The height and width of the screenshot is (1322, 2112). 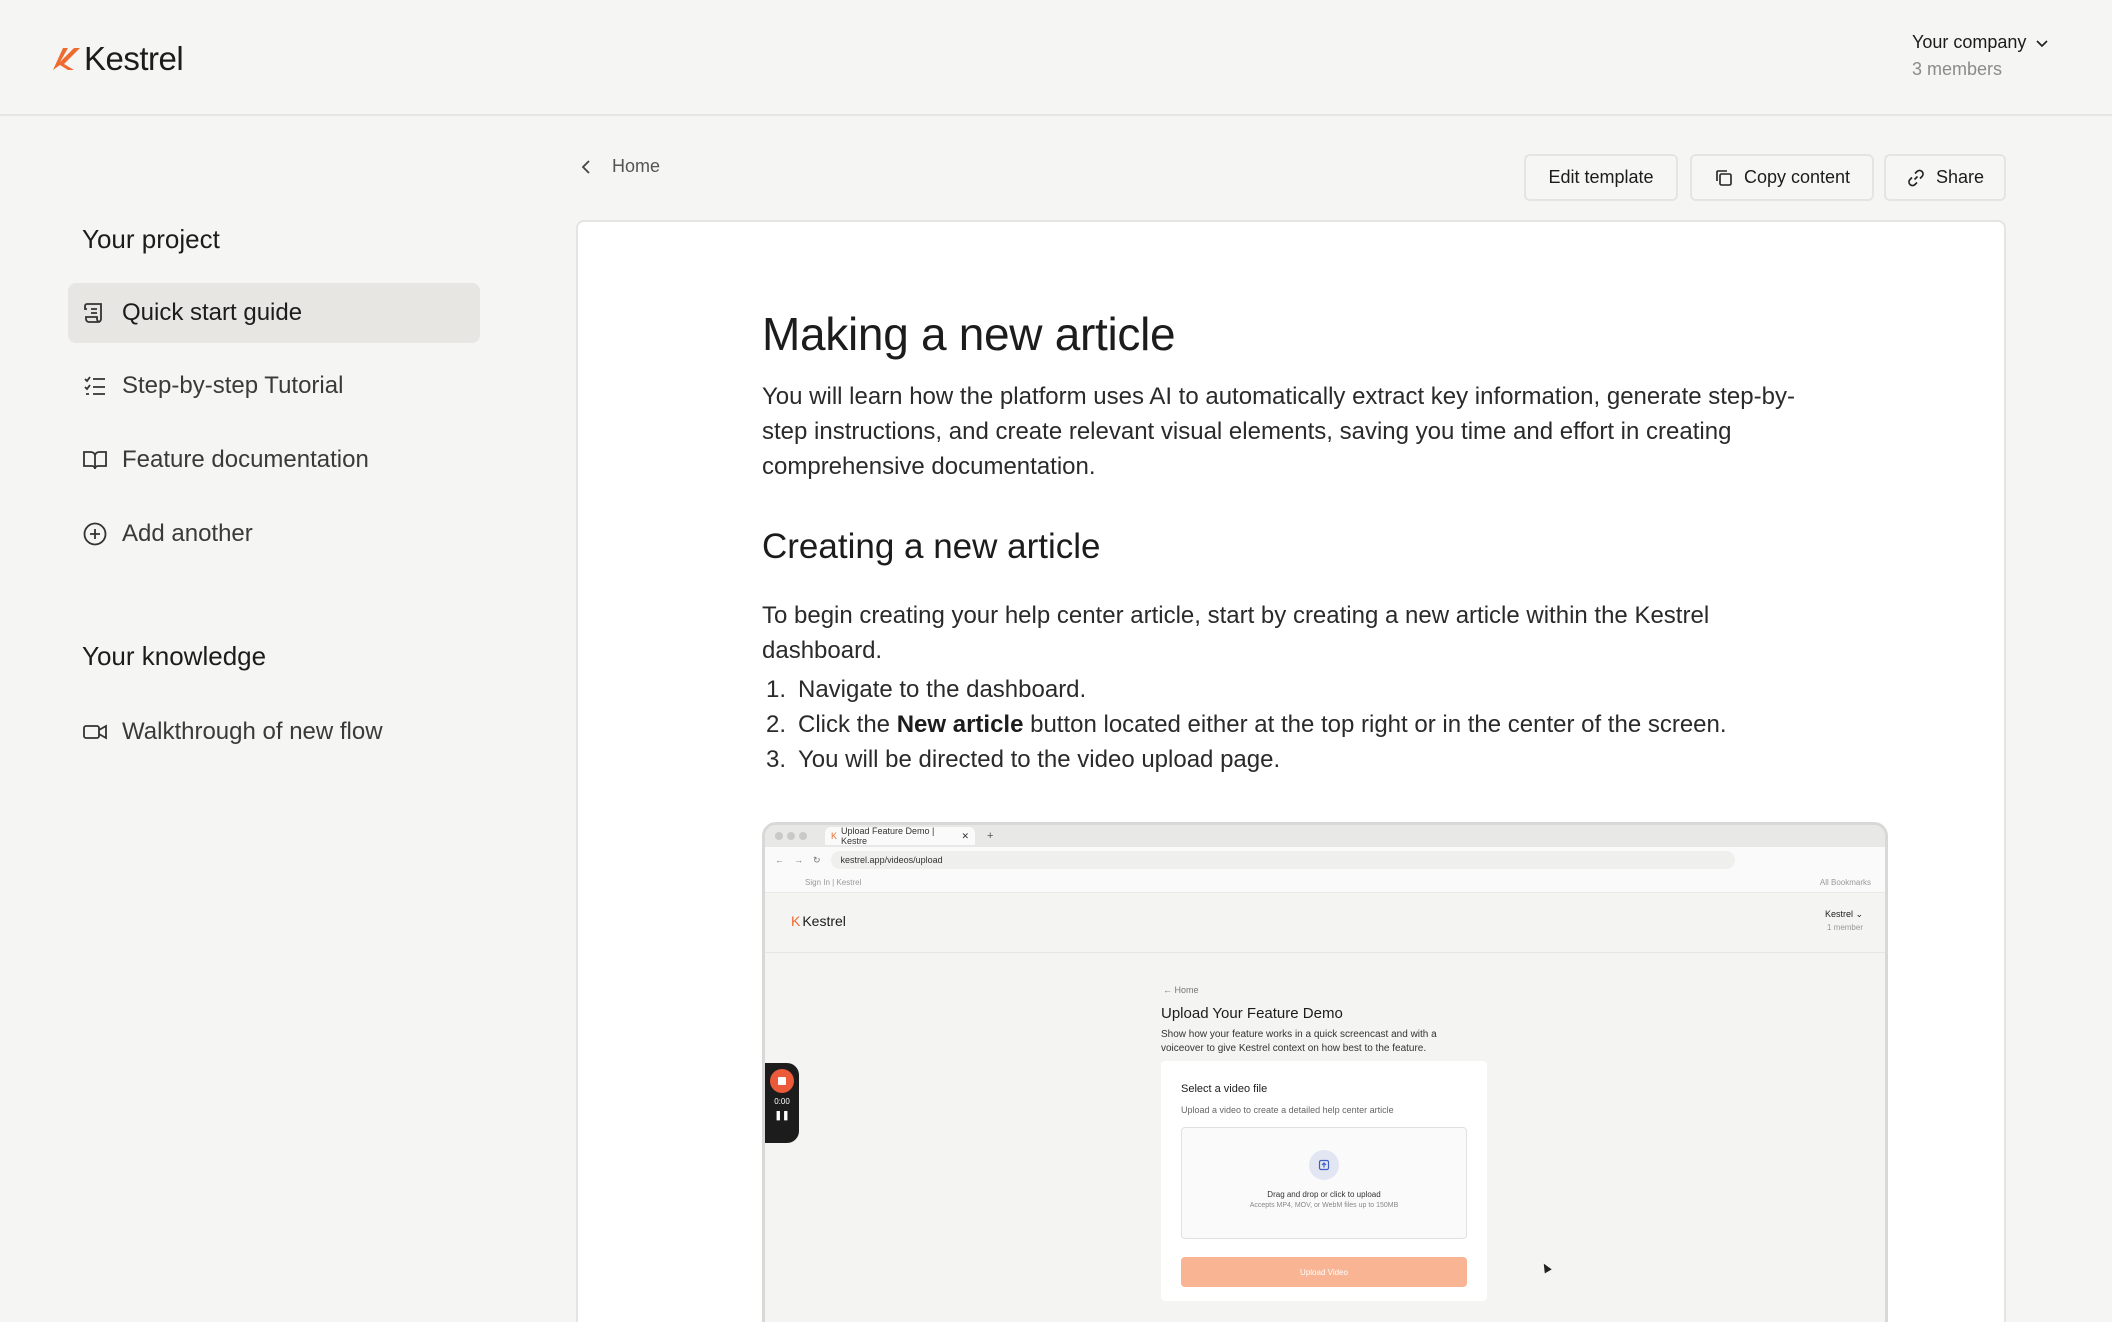 I want to click on browser-tab-bar: K Upload Feature Demo | Kestre ✕ +, so click(x=1325, y=836).